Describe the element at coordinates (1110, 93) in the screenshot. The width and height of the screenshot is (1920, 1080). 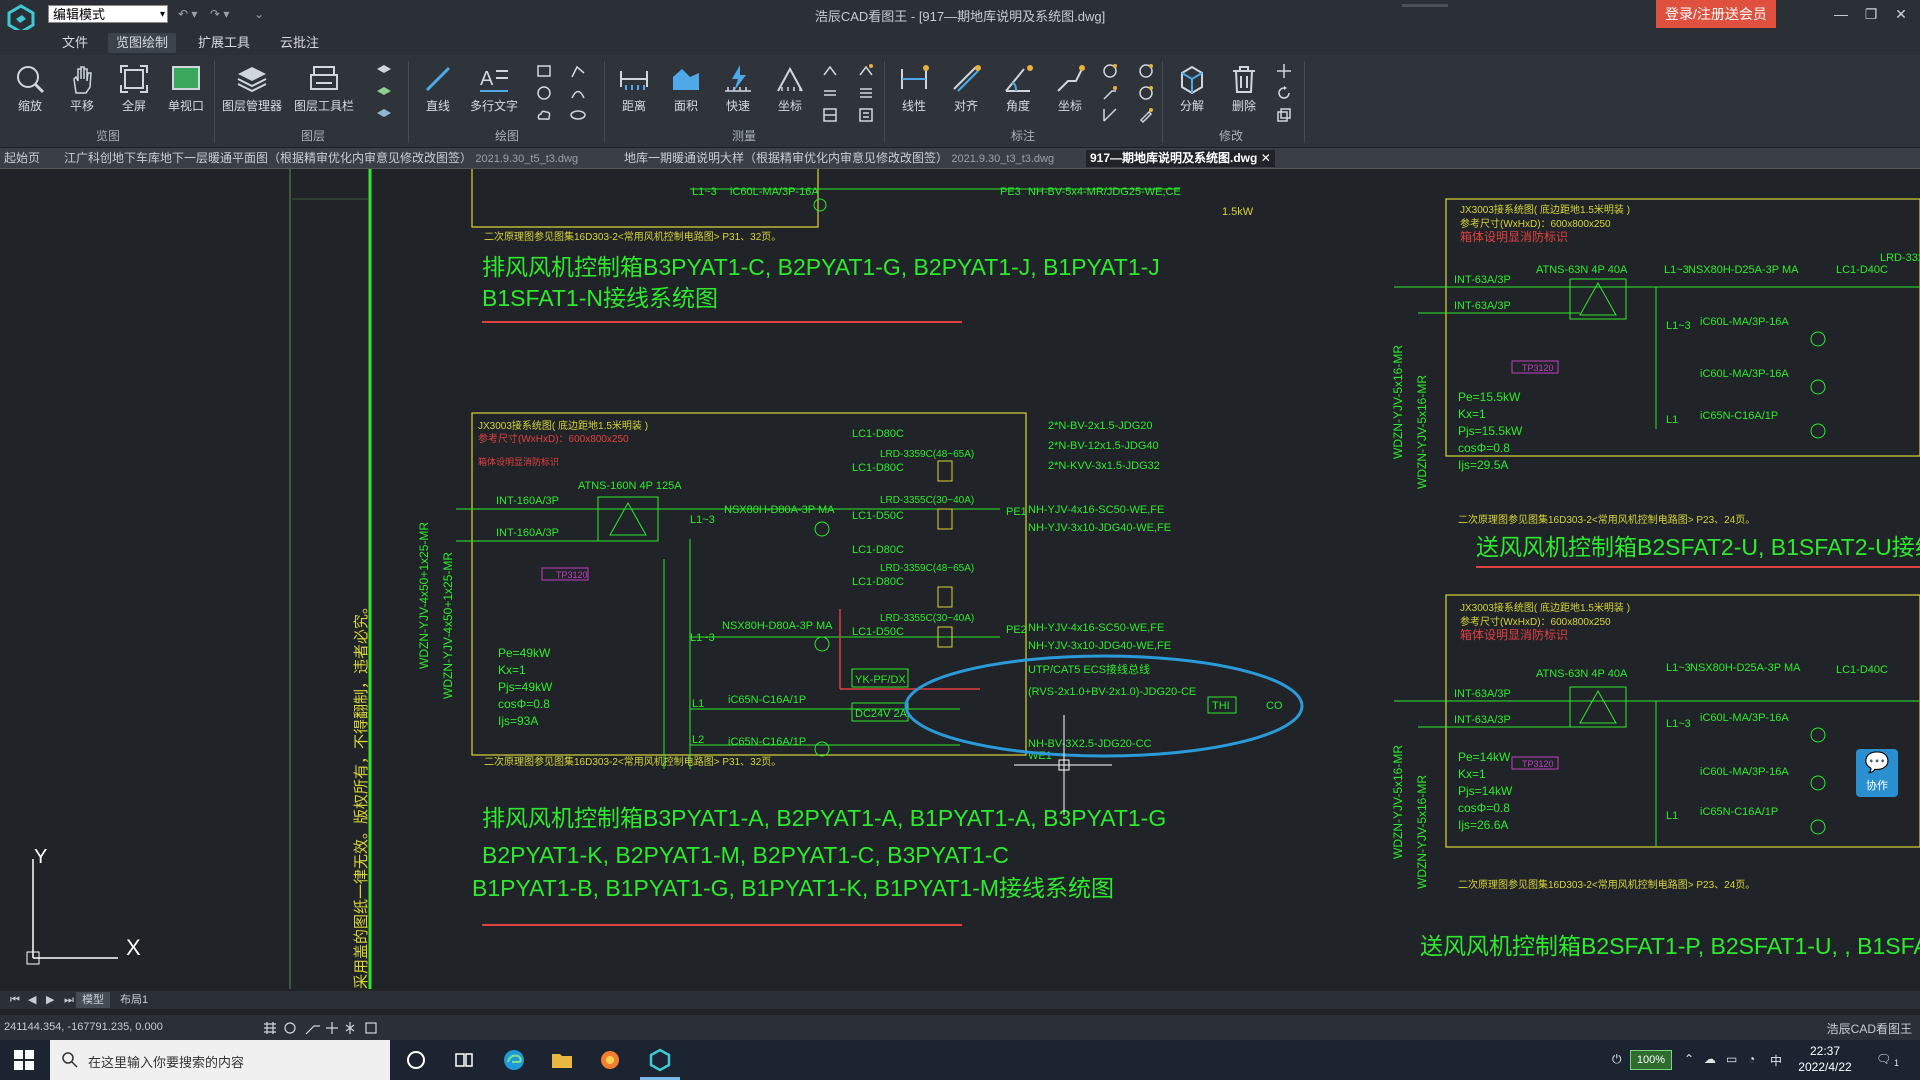
I see `leader-icon` at that location.